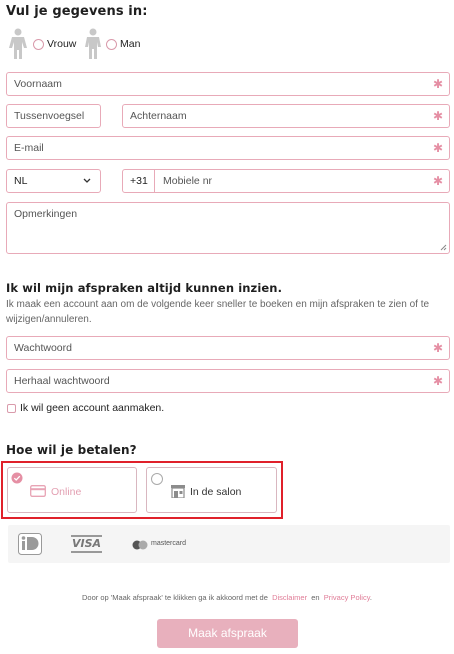 The height and width of the screenshot is (654, 454). I want to click on middle-name-placeholder: Tussenvoegsel, so click(49, 116).